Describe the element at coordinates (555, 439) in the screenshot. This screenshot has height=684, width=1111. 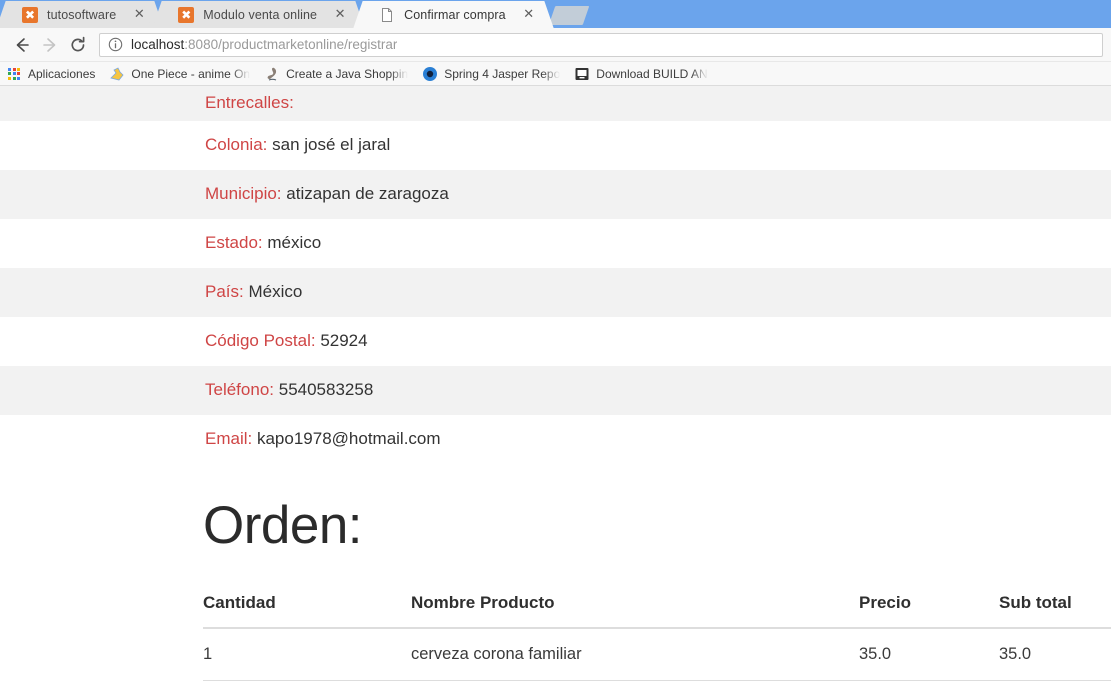
I see `detail-row-email: Email: kapo1978@hotmail.com` at that location.